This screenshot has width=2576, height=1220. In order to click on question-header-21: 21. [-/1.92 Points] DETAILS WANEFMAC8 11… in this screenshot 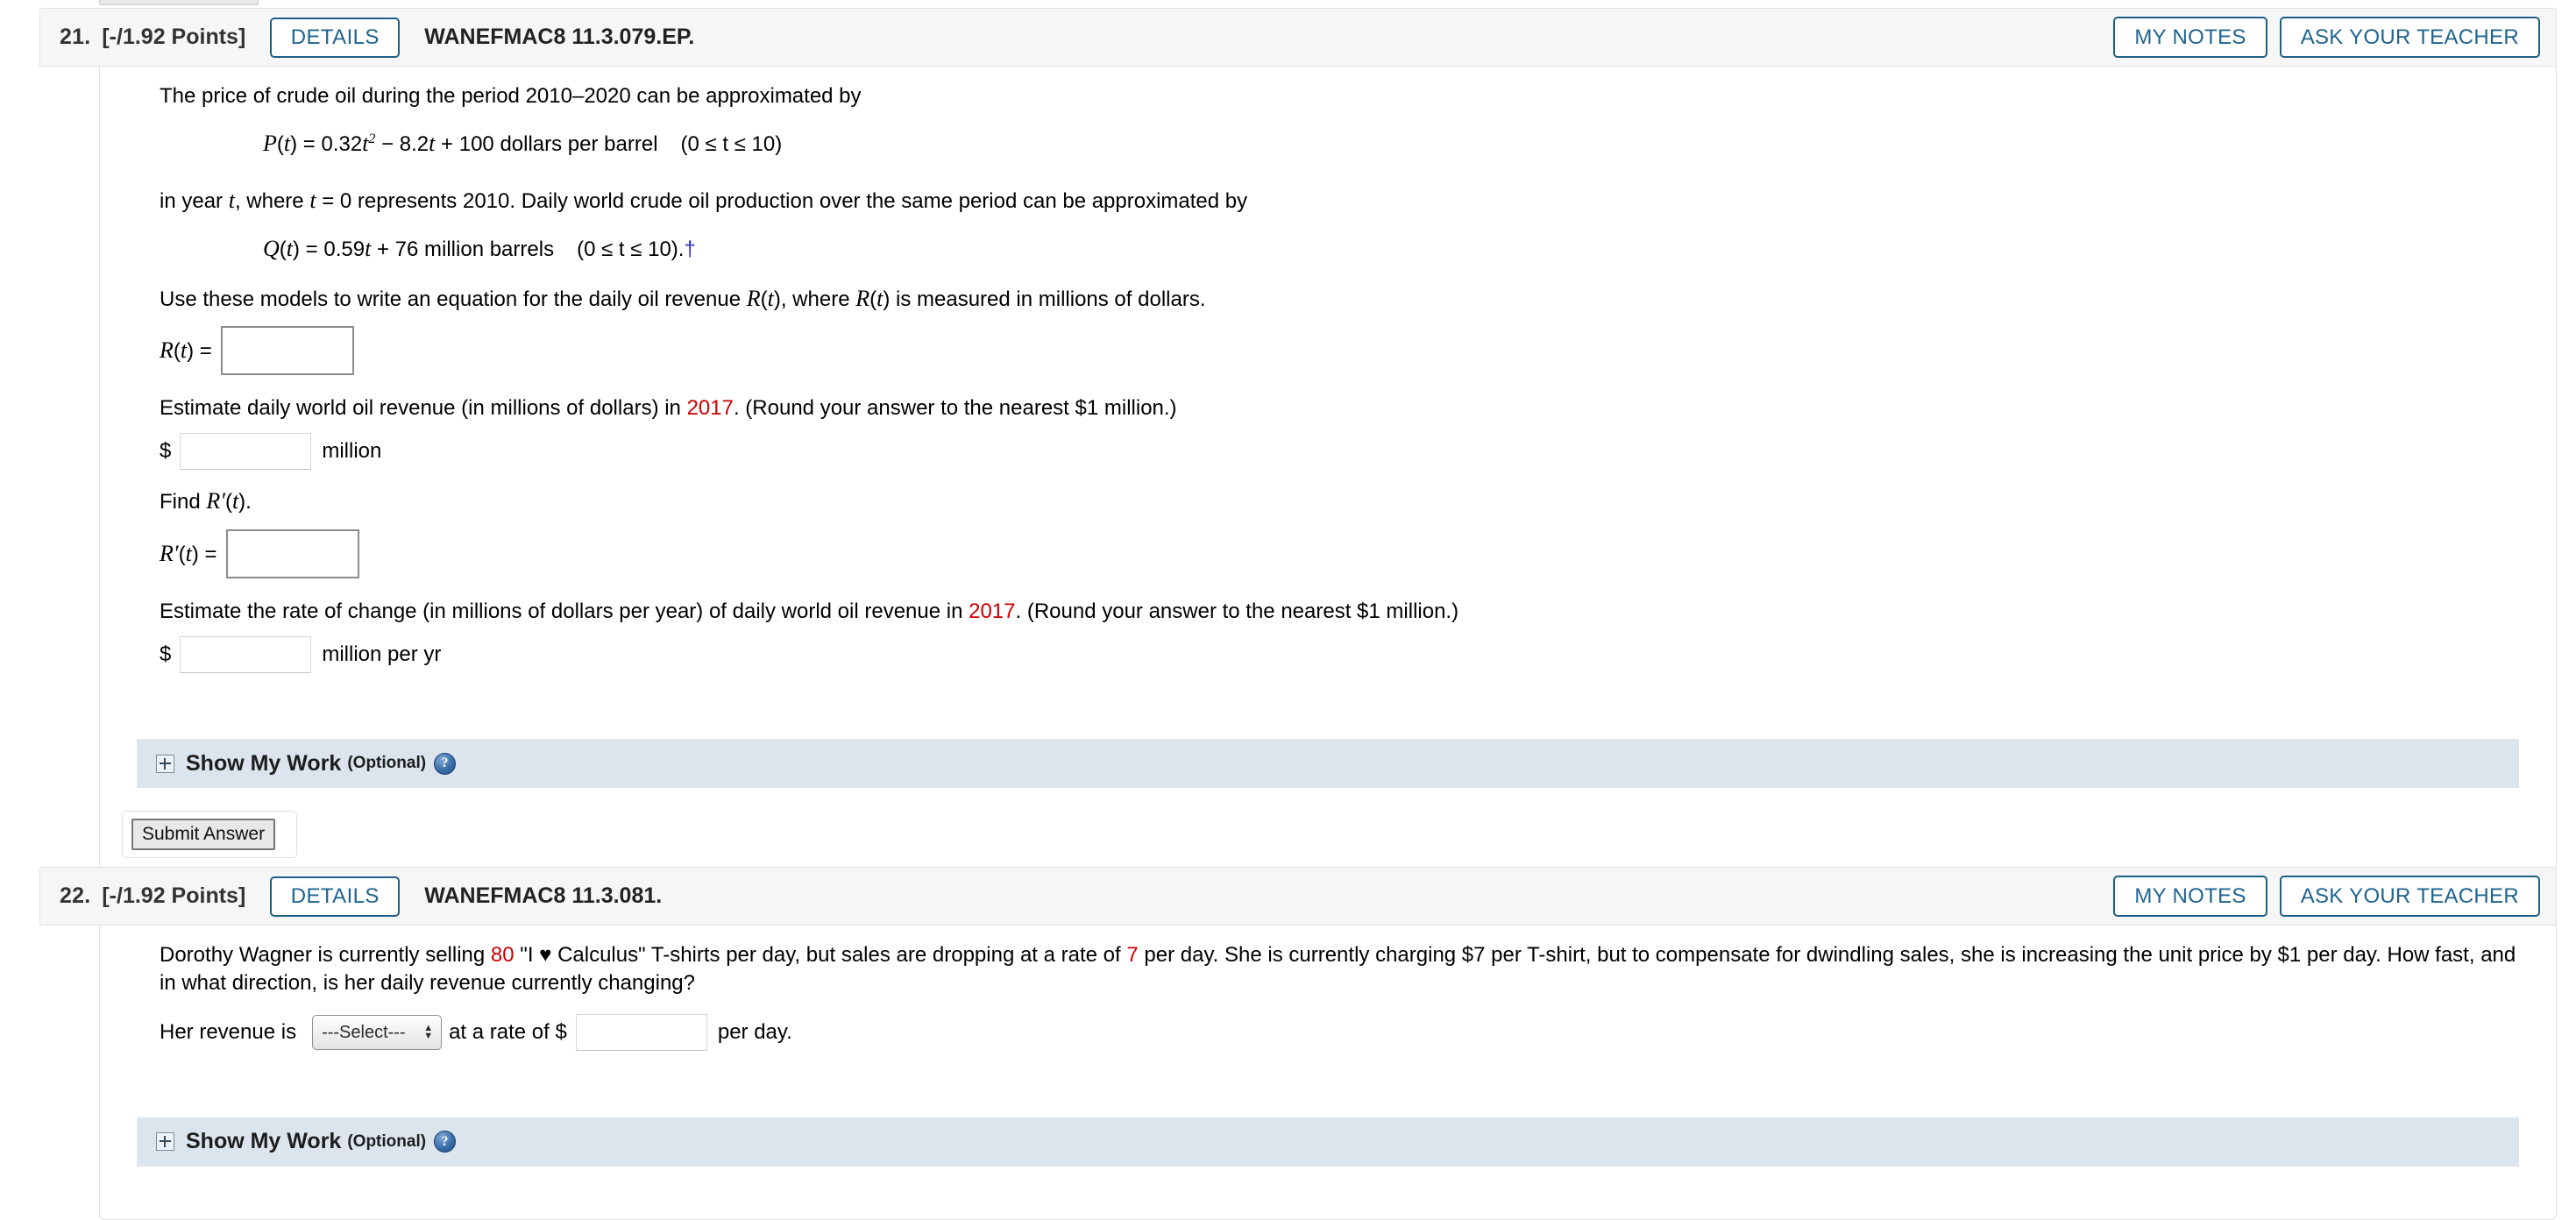, I will do `click(1298, 37)`.